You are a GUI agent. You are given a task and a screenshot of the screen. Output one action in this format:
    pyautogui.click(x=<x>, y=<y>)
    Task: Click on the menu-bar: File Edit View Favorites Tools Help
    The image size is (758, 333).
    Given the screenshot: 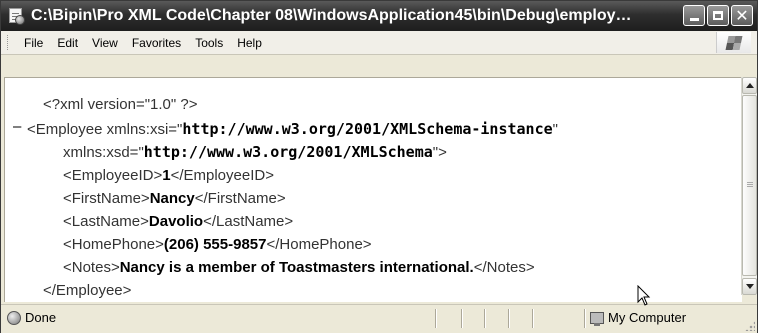 What is the action you would take?
    pyautogui.click(x=379, y=43)
    